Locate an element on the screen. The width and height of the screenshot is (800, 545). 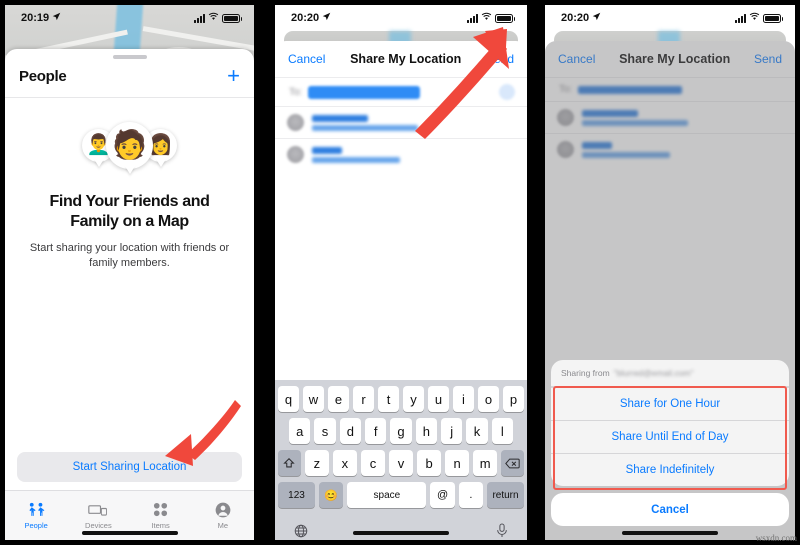
key-l: l is located at coordinates (502, 431).